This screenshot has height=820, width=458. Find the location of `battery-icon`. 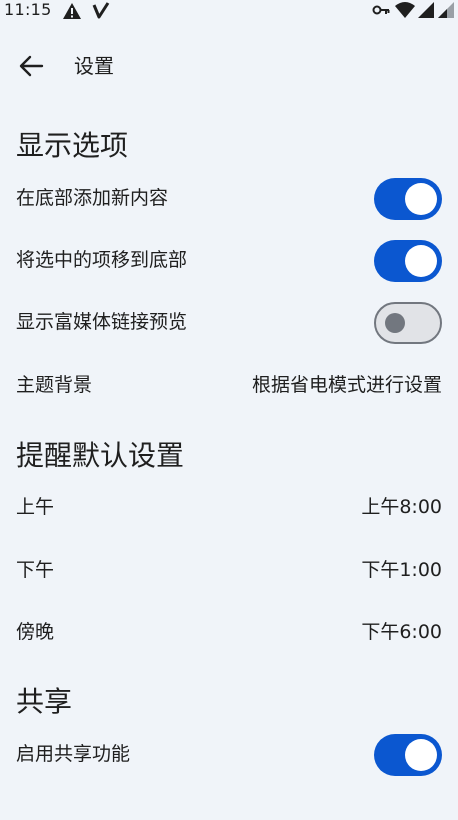

battery-icon is located at coordinates (446, 10).